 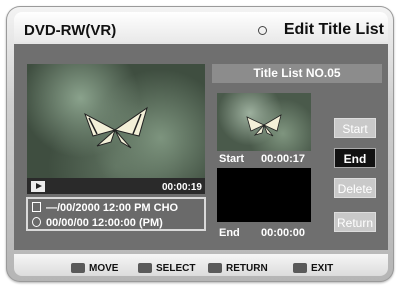 What do you see at coordinates (70, 30) in the screenshot?
I see `device-label: DVD-RW(VR)` at bounding box center [70, 30].